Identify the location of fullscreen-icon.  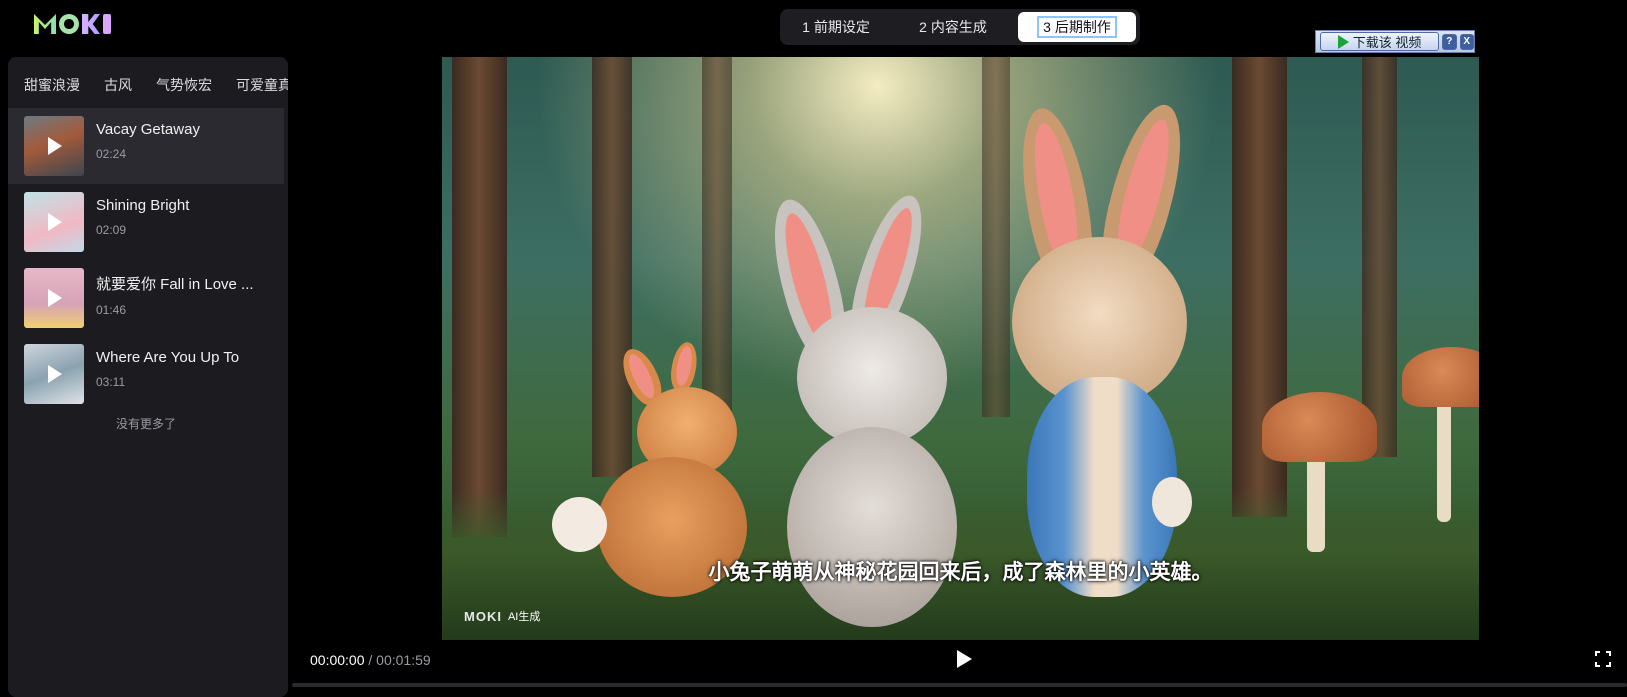
(1603, 659).